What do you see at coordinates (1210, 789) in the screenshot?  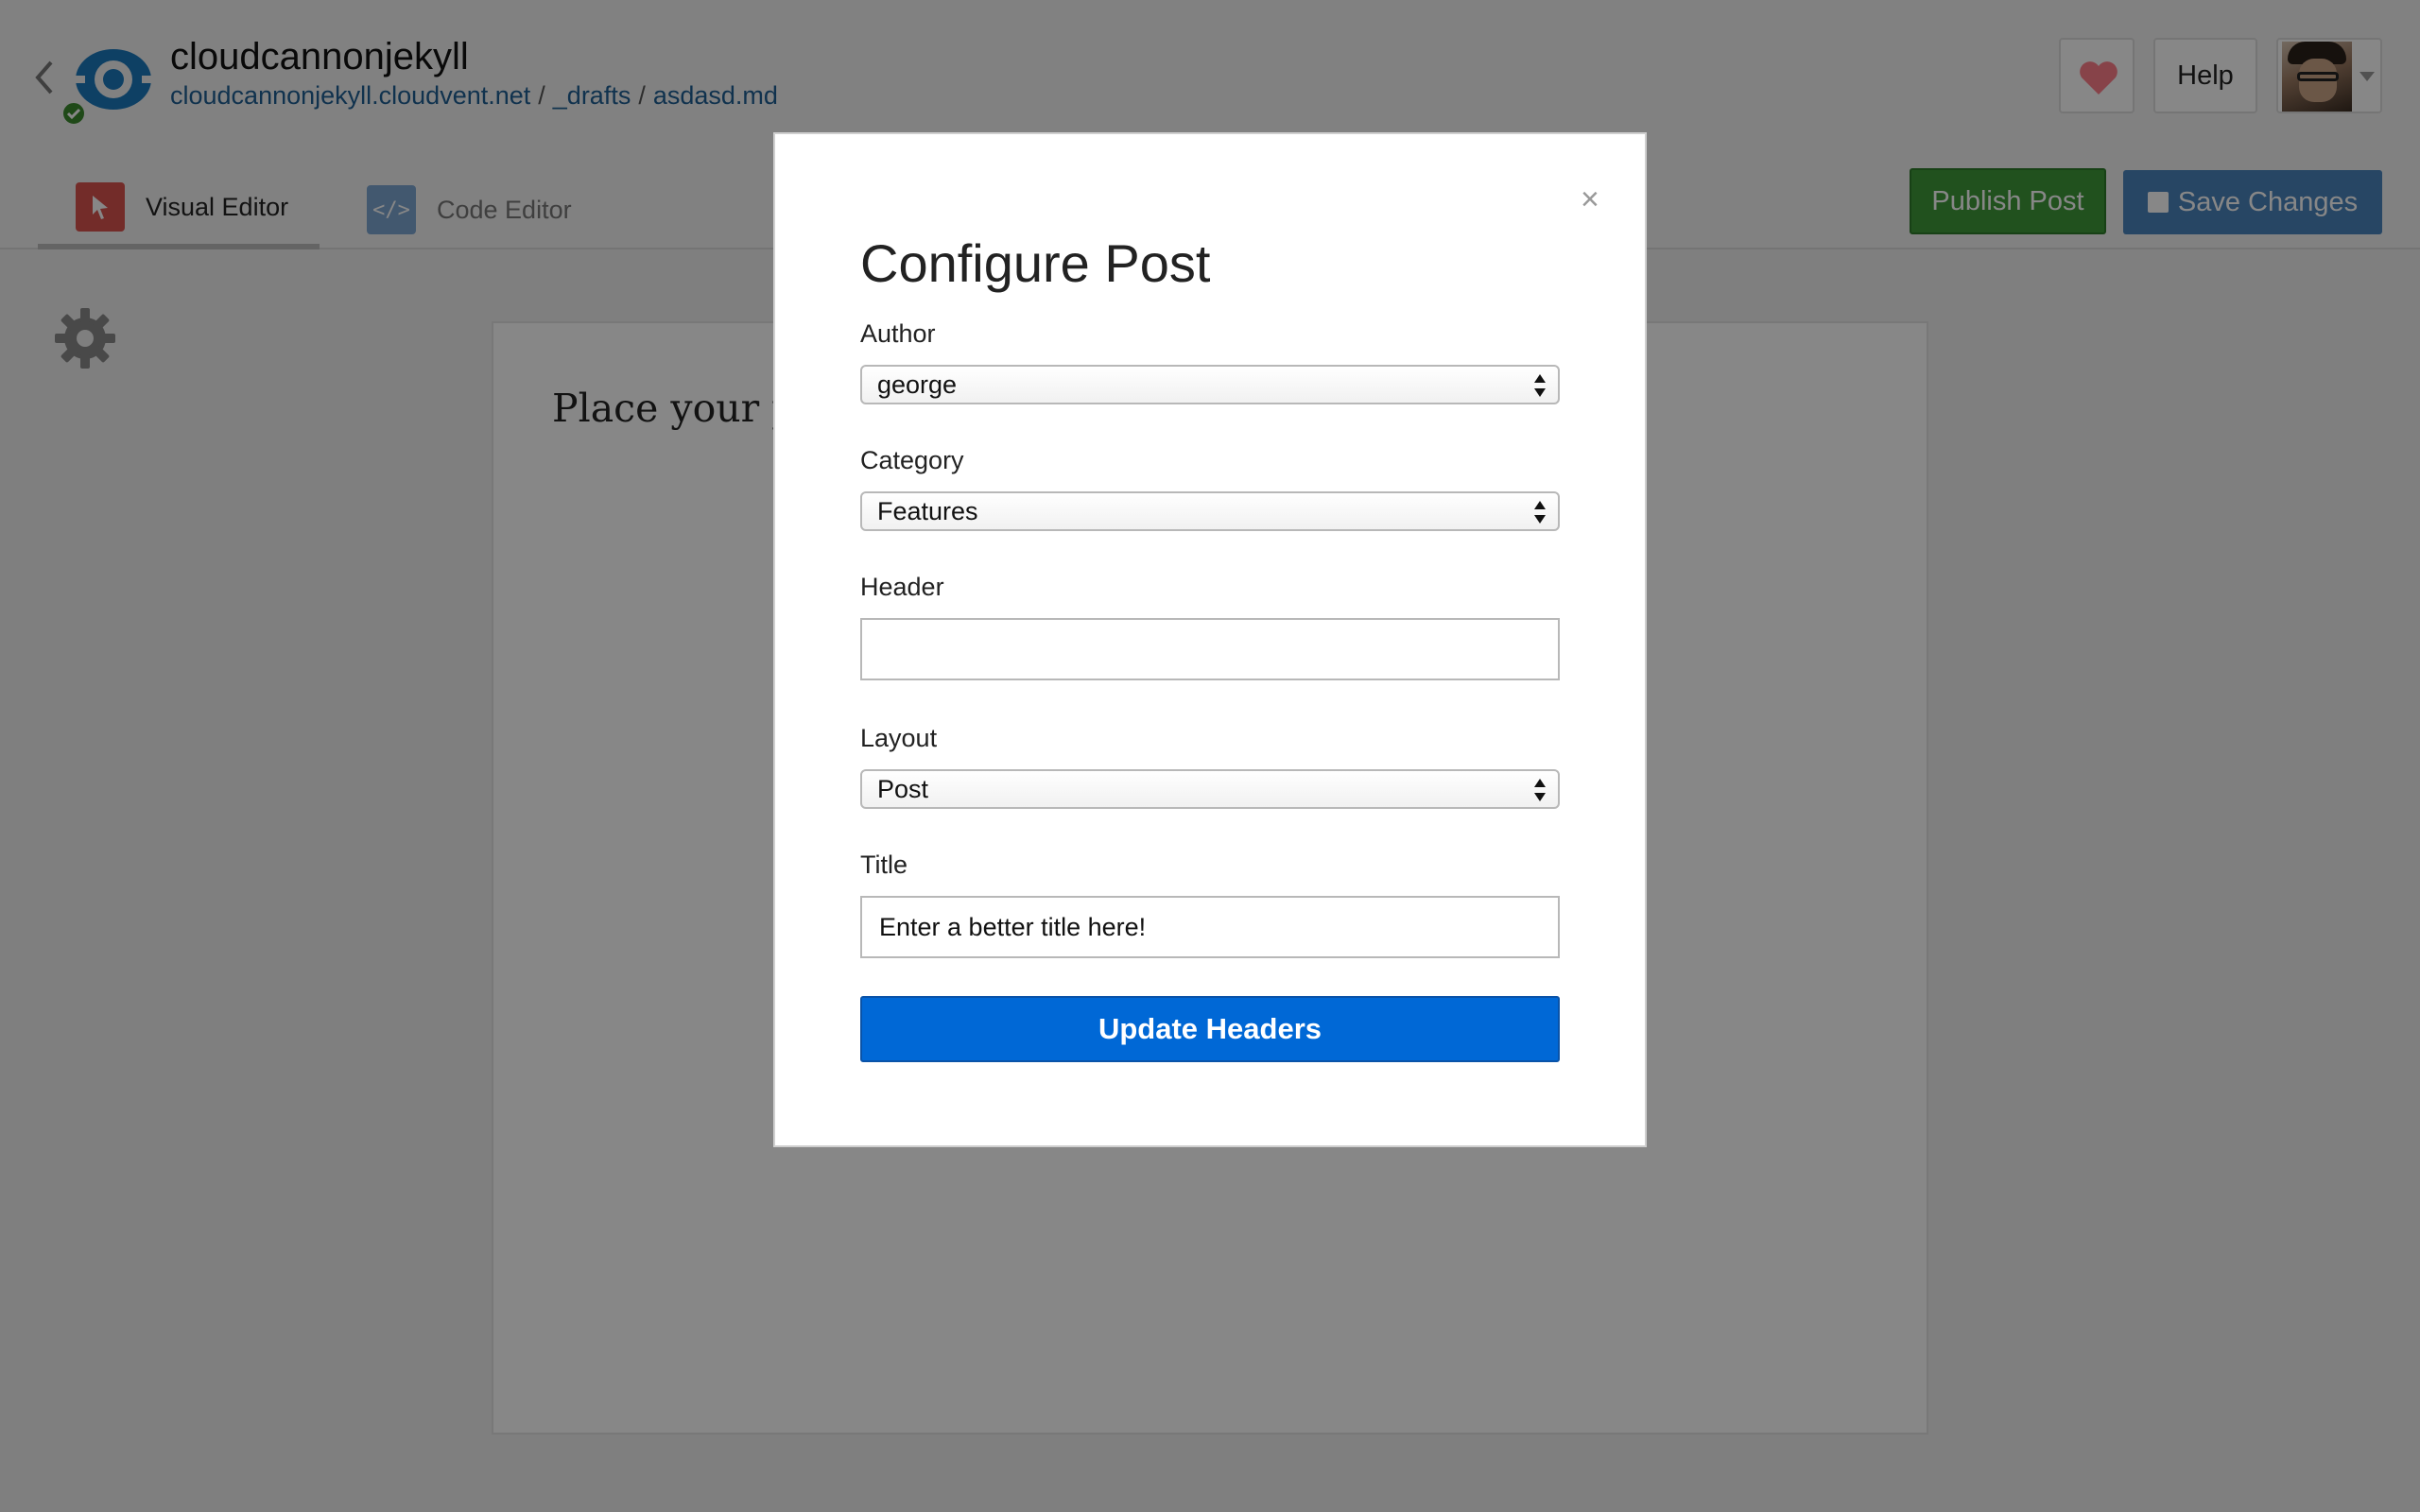 I see `layout-select: Post` at bounding box center [1210, 789].